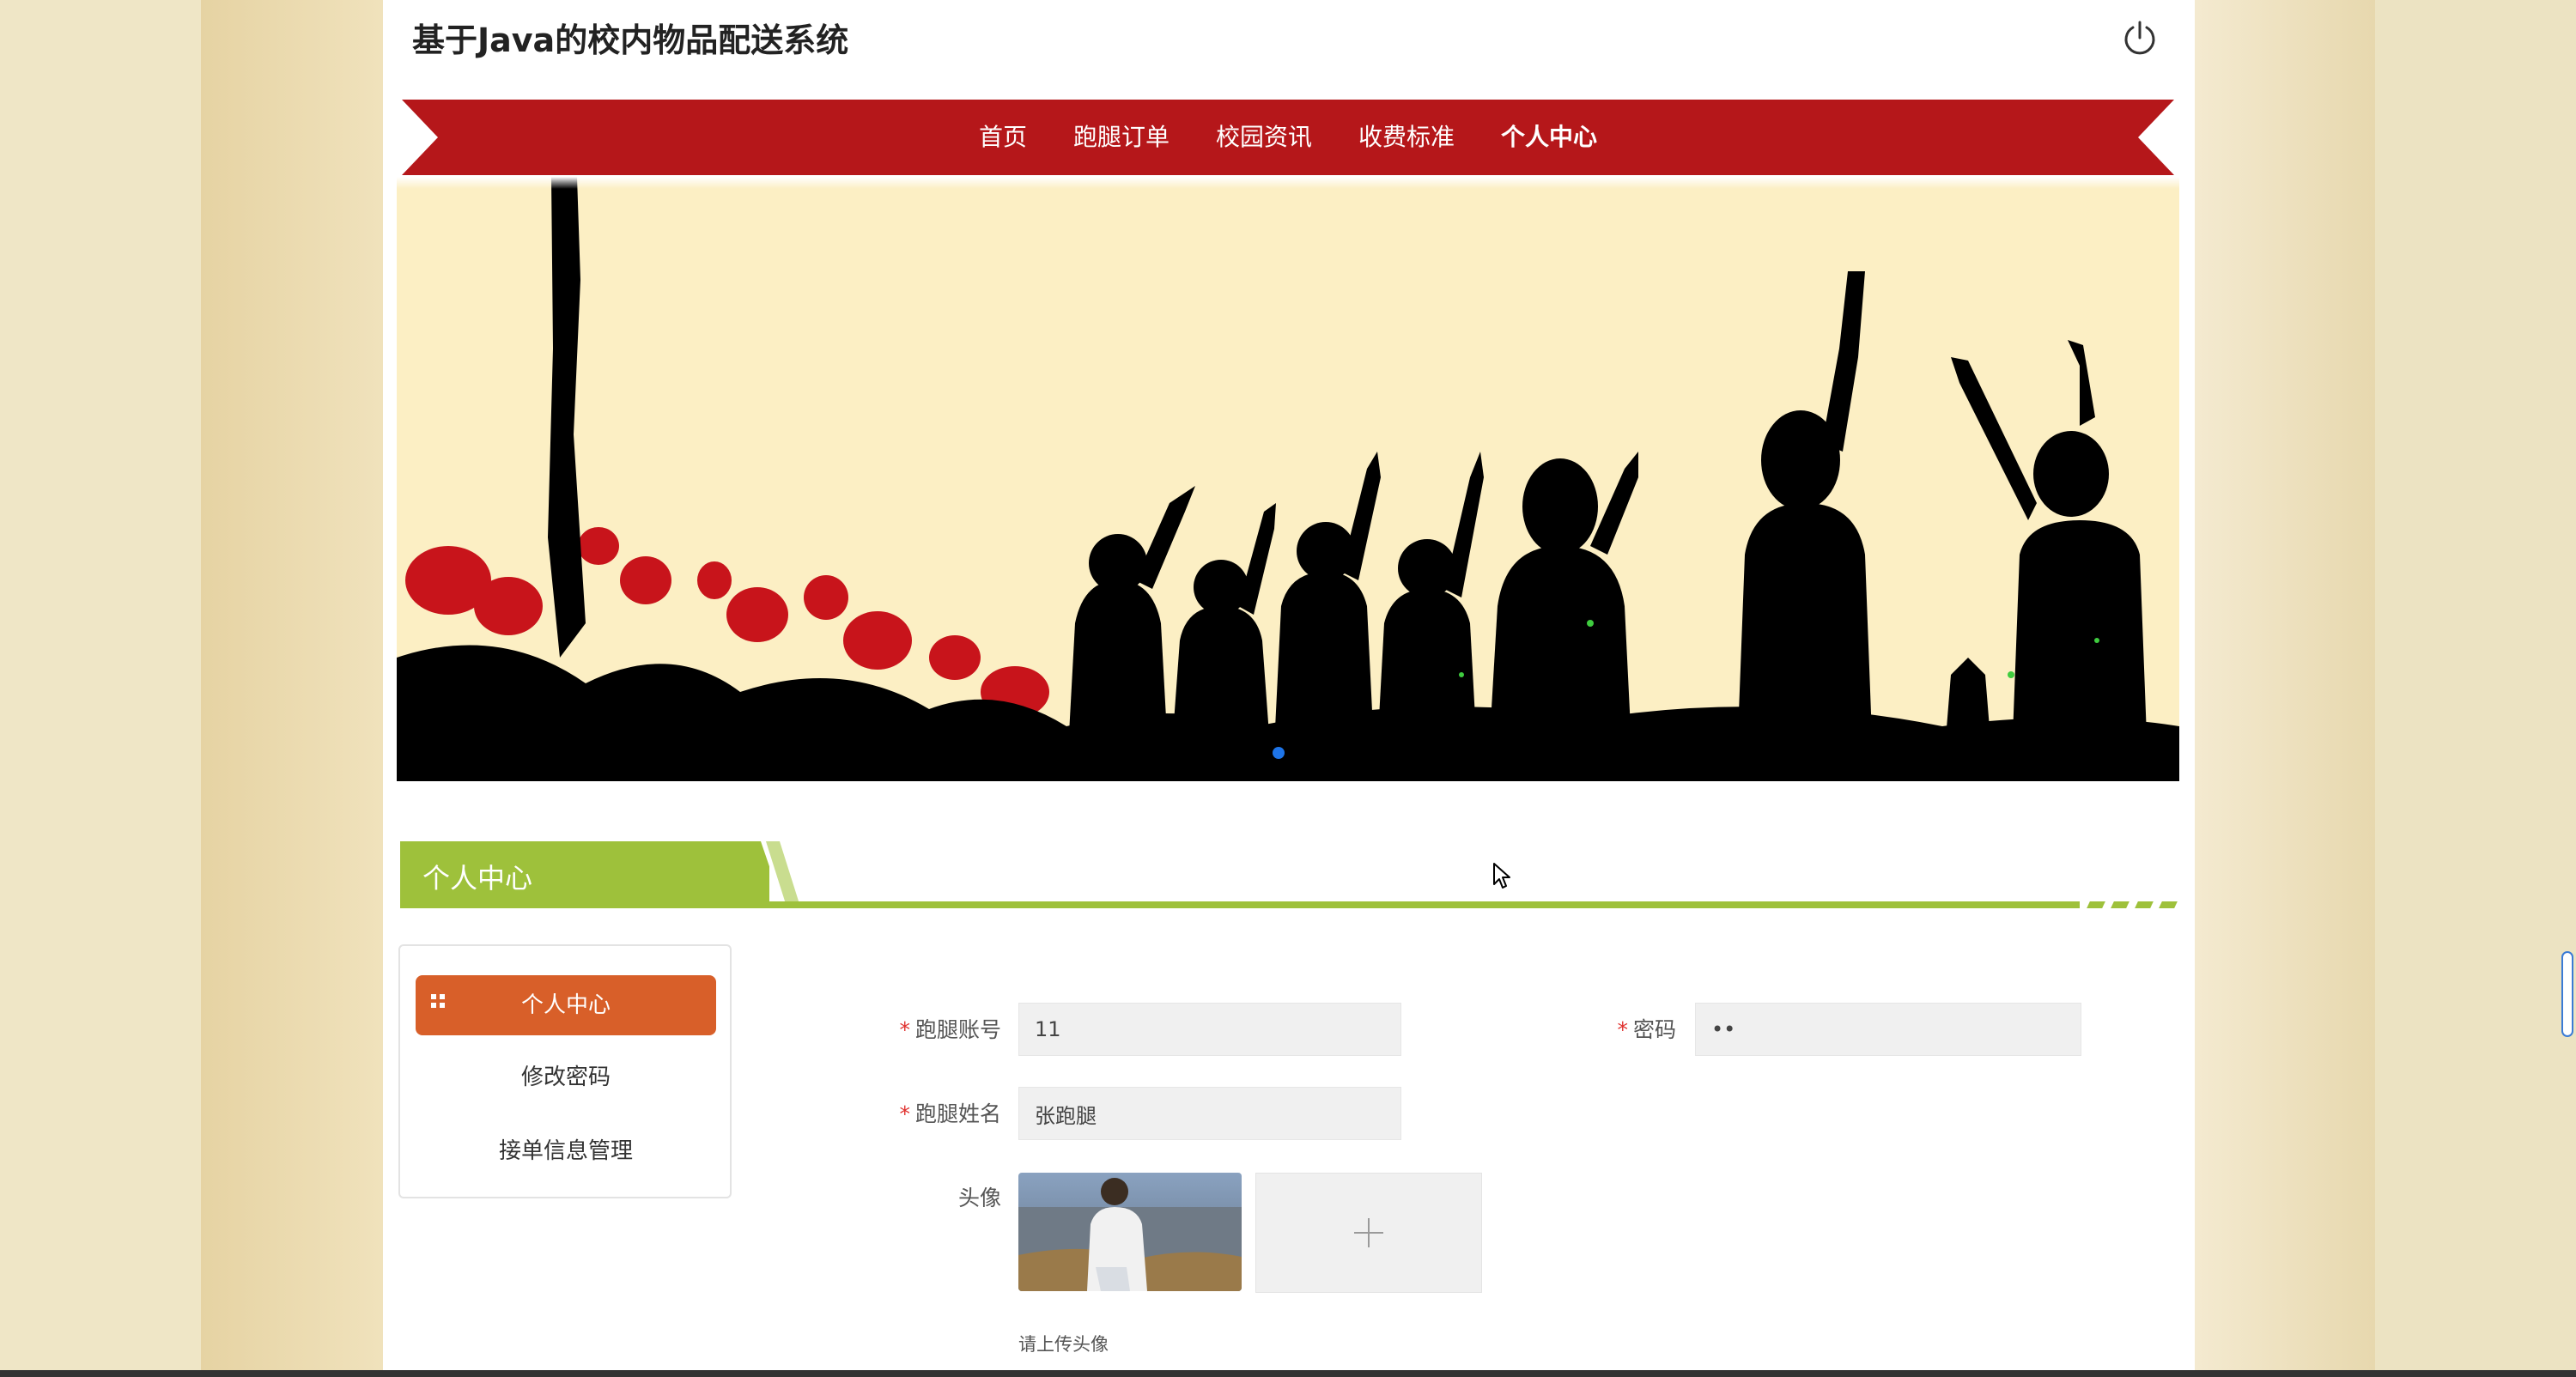 This screenshot has width=2576, height=1377. Describe the element at coordinates (2567, 994) in the screenshot. I see `scrollbar-thumb` at that location.